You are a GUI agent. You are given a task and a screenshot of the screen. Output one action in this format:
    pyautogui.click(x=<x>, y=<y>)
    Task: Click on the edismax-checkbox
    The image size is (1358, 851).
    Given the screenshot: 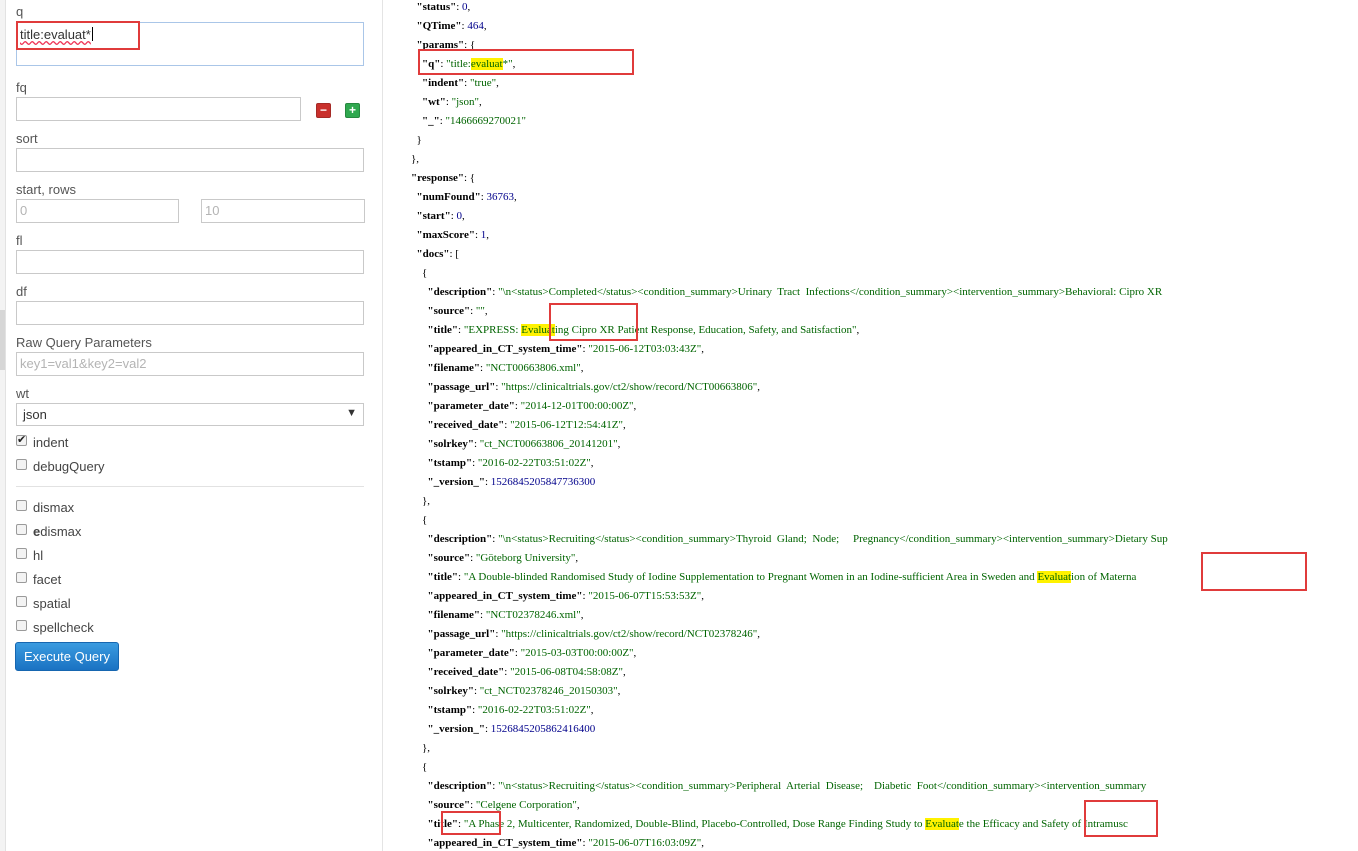 What is the action you would take?
    pyautogui.click(x=21, y=529)
    